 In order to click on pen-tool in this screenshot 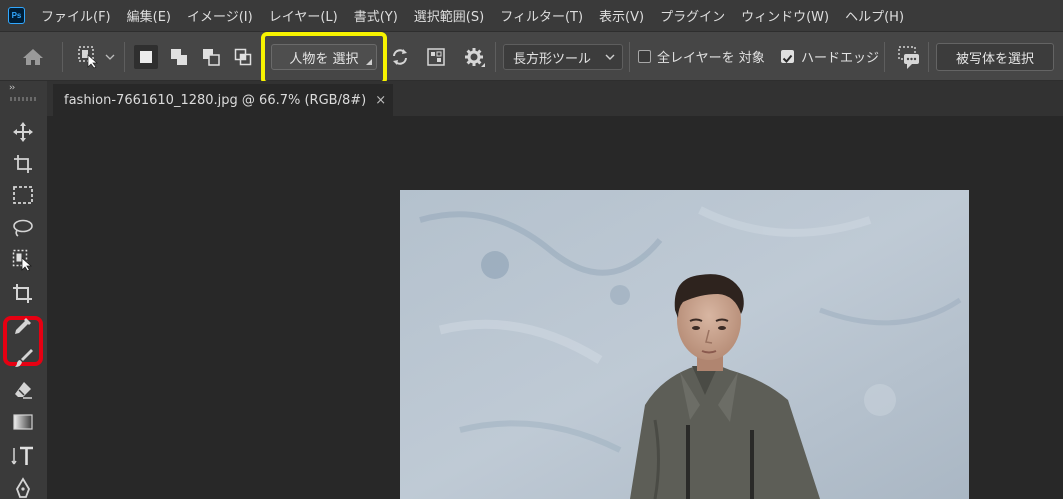, I will do `click(23, 487)`.